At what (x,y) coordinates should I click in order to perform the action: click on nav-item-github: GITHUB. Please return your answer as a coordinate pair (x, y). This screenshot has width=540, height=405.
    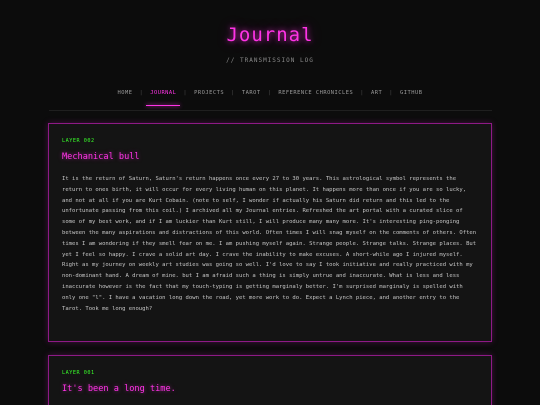
    Looking at the image, I should click on (411, 95).